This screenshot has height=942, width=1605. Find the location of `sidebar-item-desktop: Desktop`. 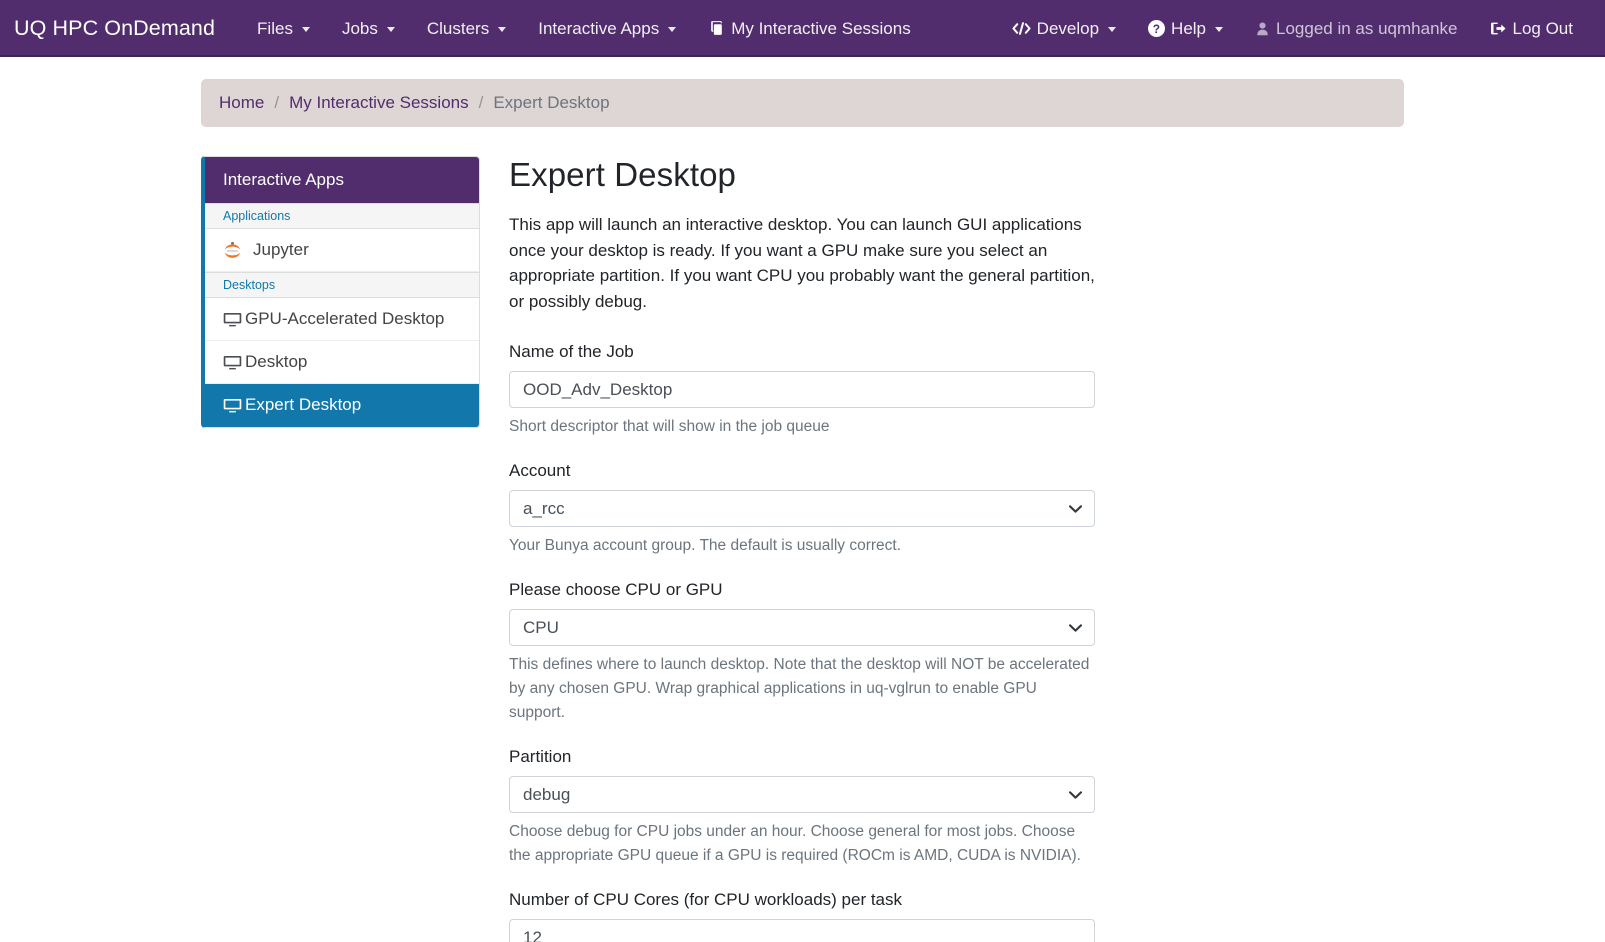

sidebar-item-desktop: Desktop is located at coordinates (342, 362).